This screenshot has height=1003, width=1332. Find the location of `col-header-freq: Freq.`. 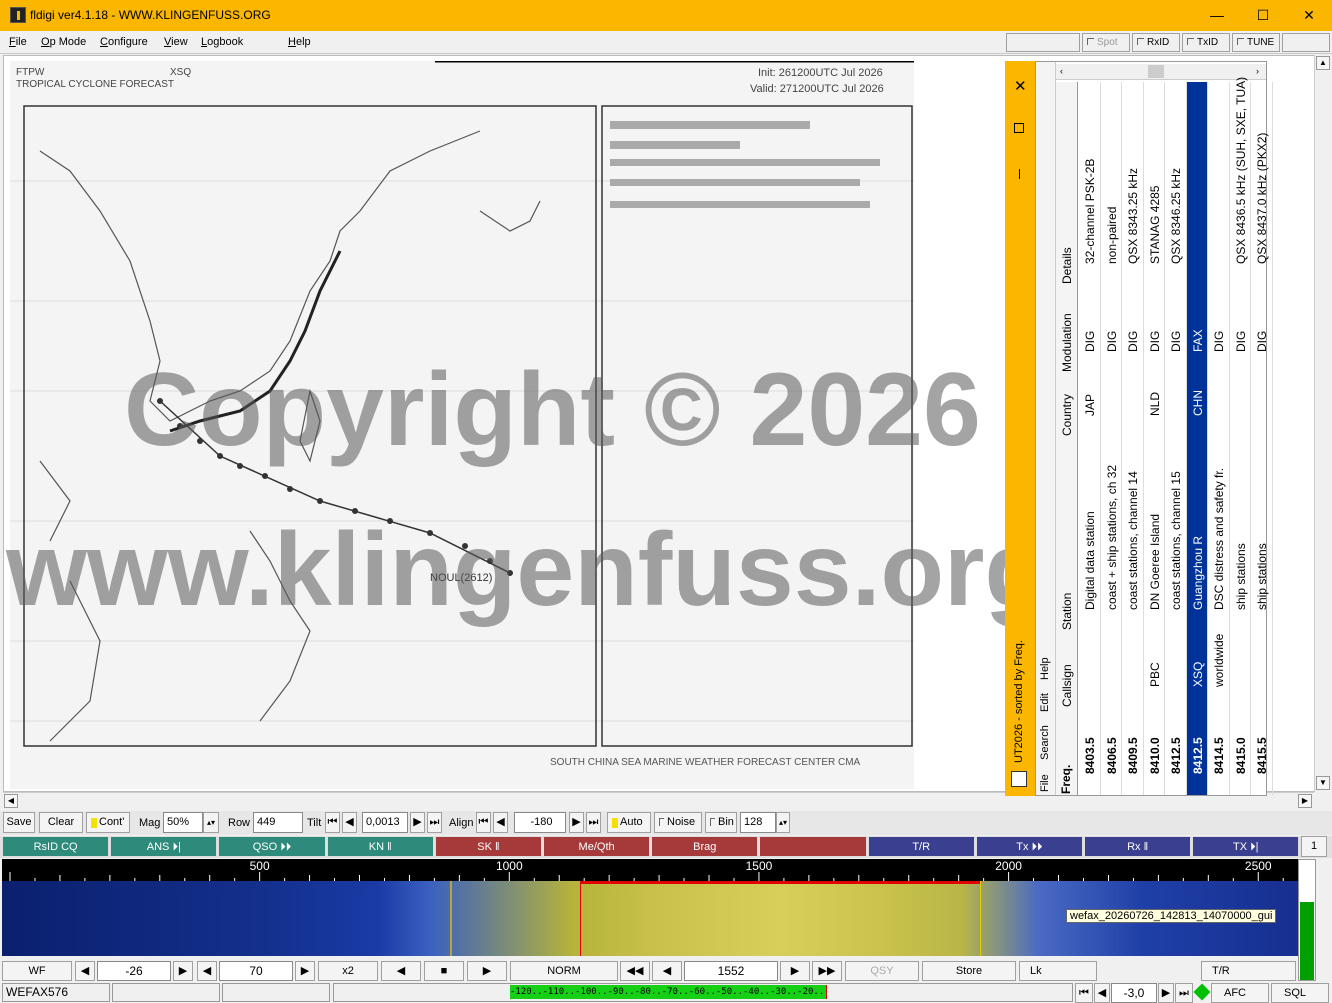

col-header-freq: Freq. is located at coordinates (1066, 779).